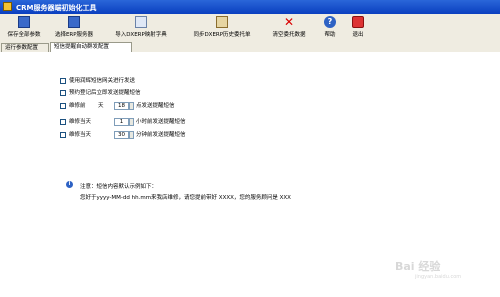 This screenshot has height=297, width=500. Describe the element at coordinates (289, 22) in the screenshot. I see `clear-data-icon: ✕` at that location.